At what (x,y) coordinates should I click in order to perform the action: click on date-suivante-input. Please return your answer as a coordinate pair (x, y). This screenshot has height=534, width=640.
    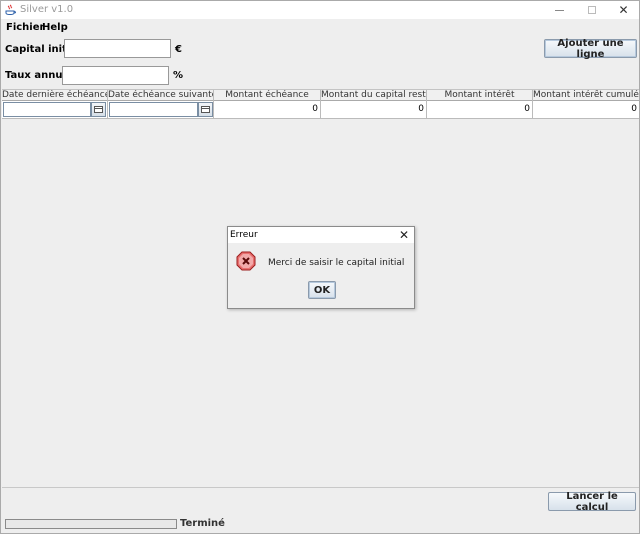
    Looking at the image, I should click on (153, 109).